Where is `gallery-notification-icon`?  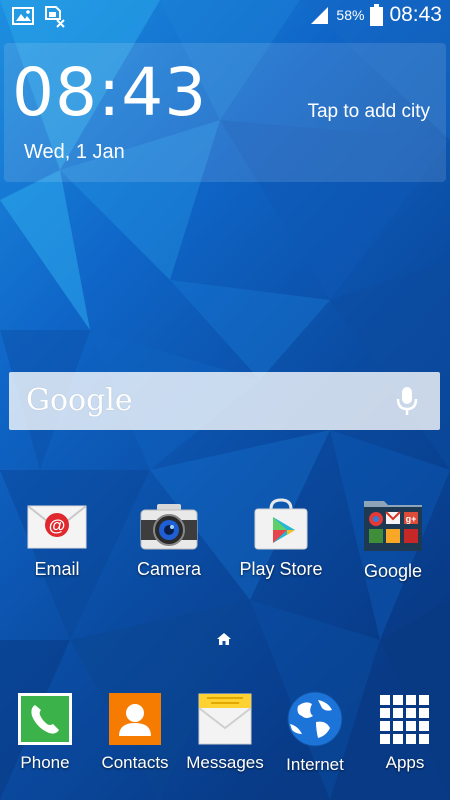
gallery-notification-icon is located at coordinates (23, 16).